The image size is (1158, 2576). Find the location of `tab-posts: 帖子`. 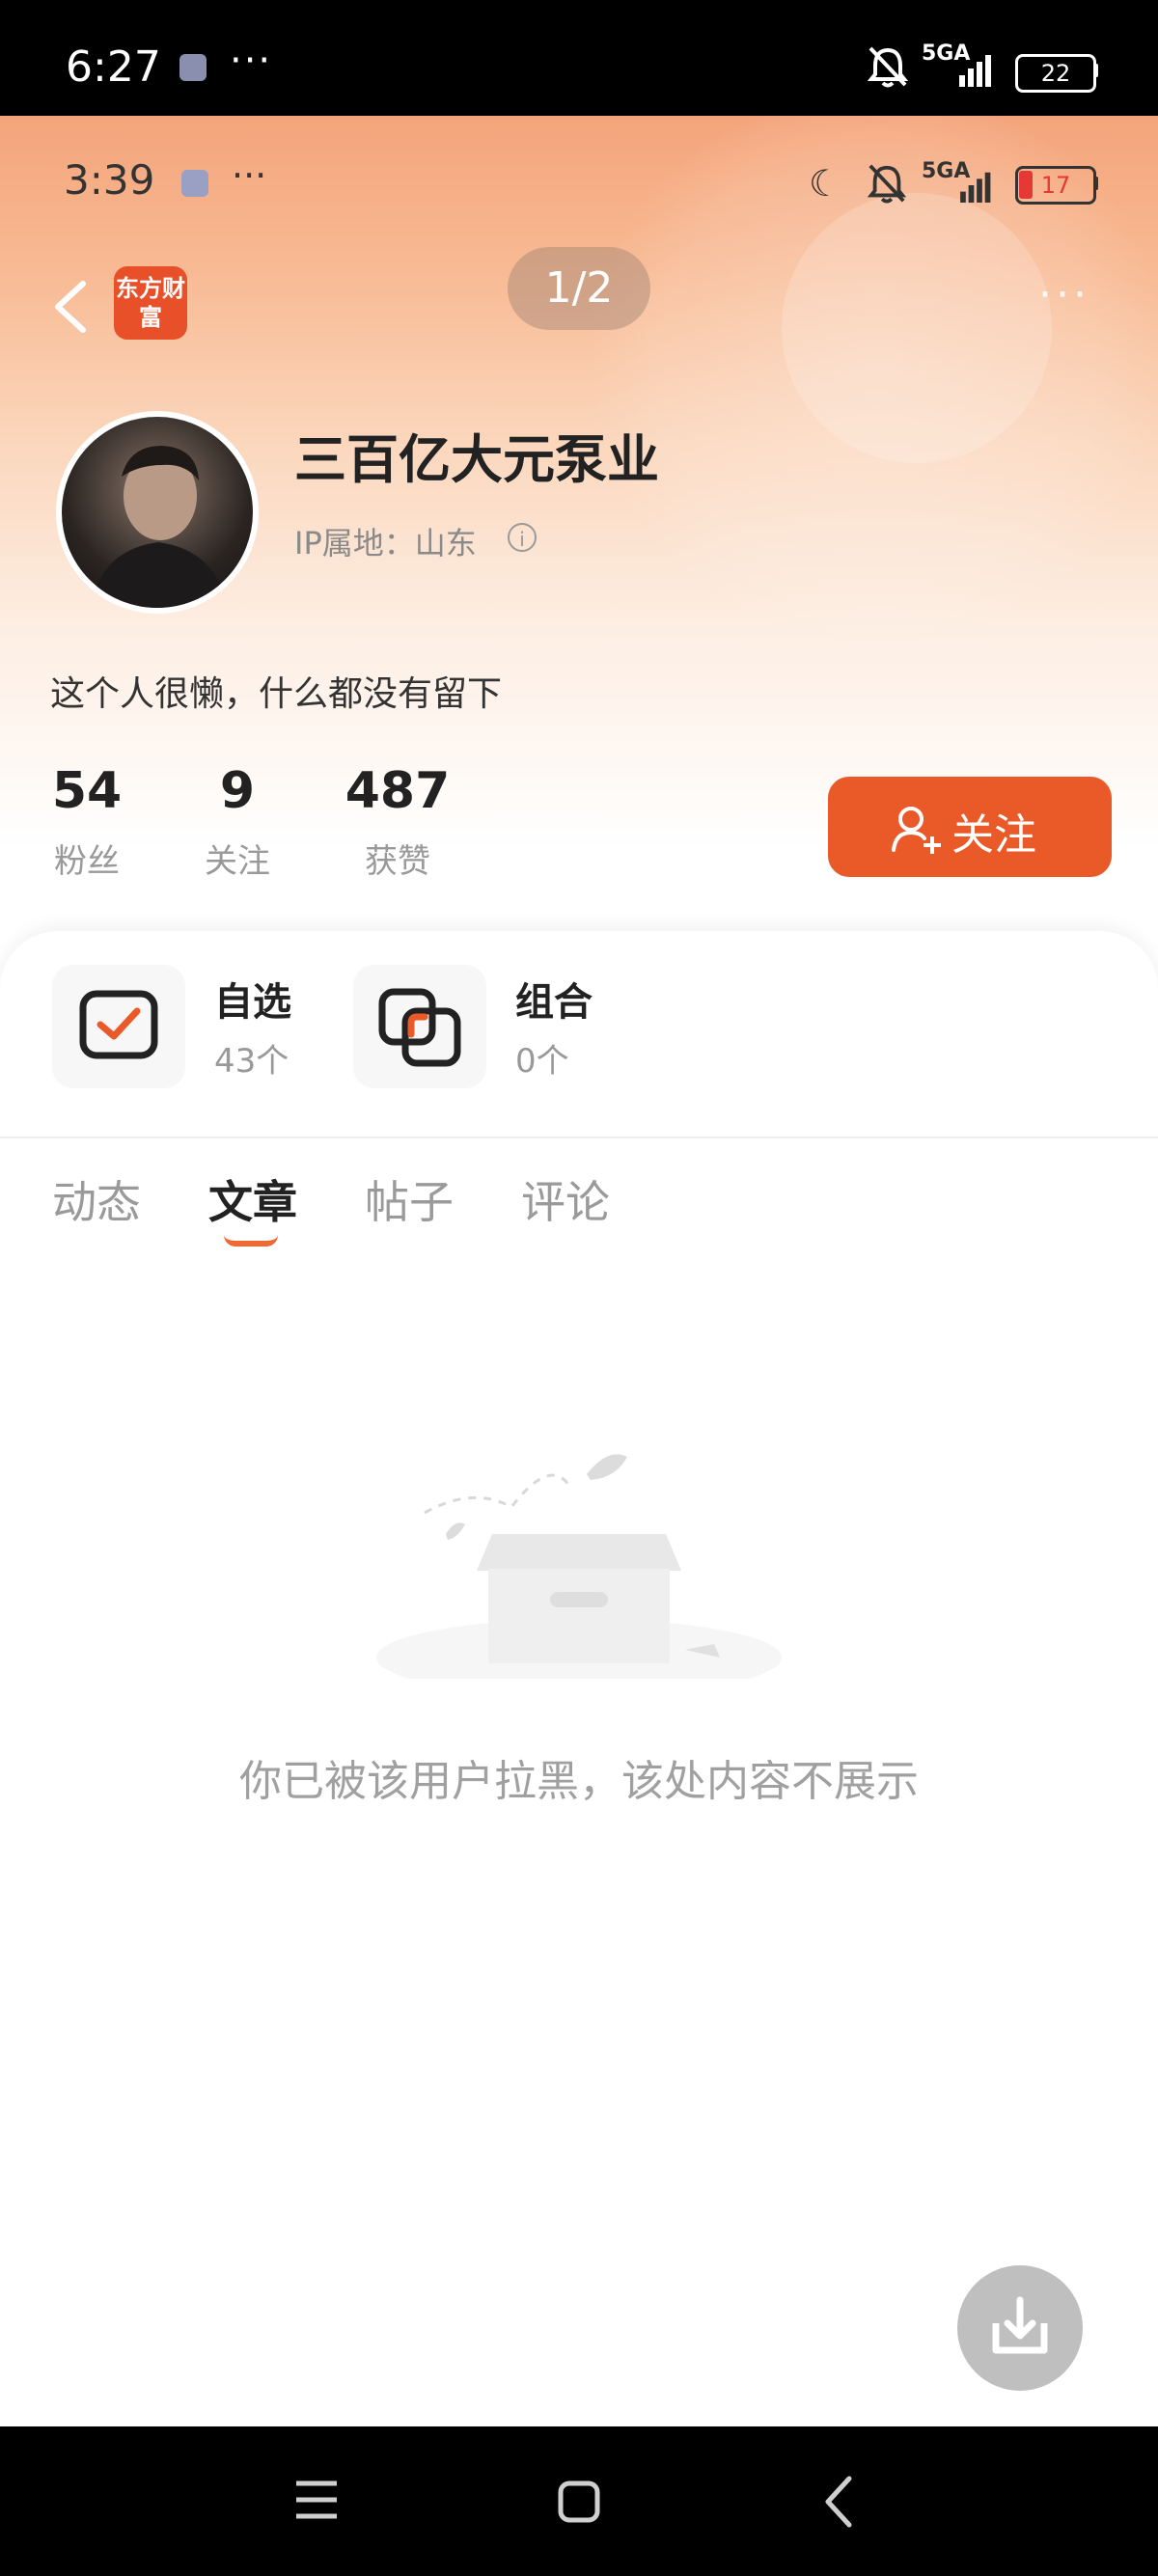

tab-posts: 帖子 is located at coordinates (409, 1199).